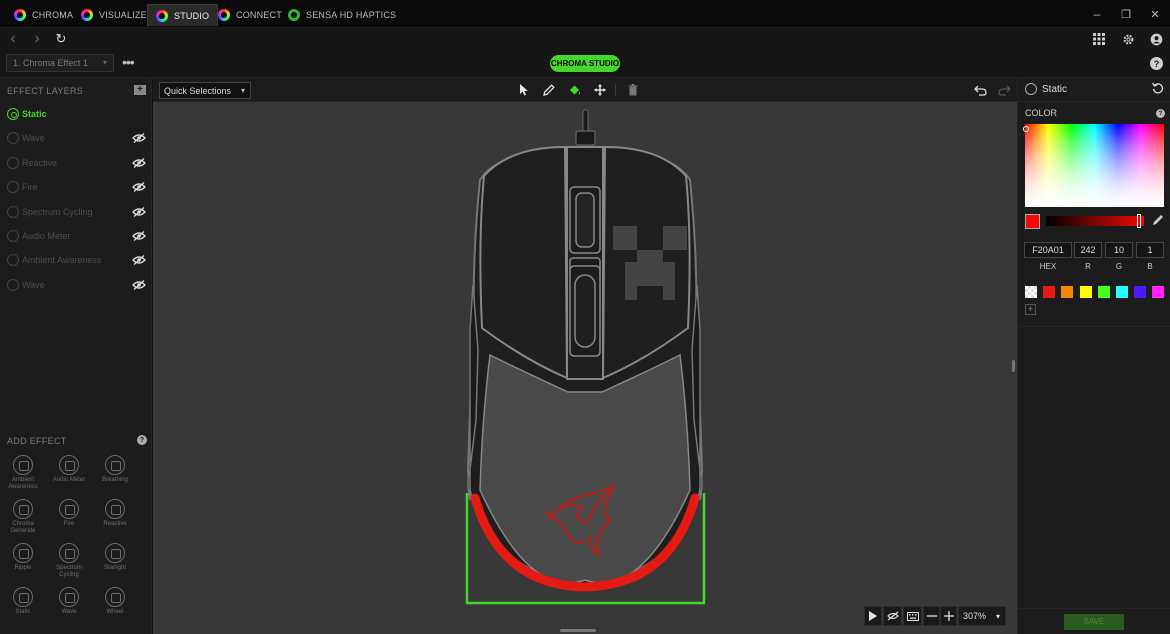 The image size is (1170, 634). What do you see at coordinates (60, 63) in the screenshot?
I see `chroma-effect-select: 1. Chroma Effect 1 ▾` at bounding box center [60, 63].